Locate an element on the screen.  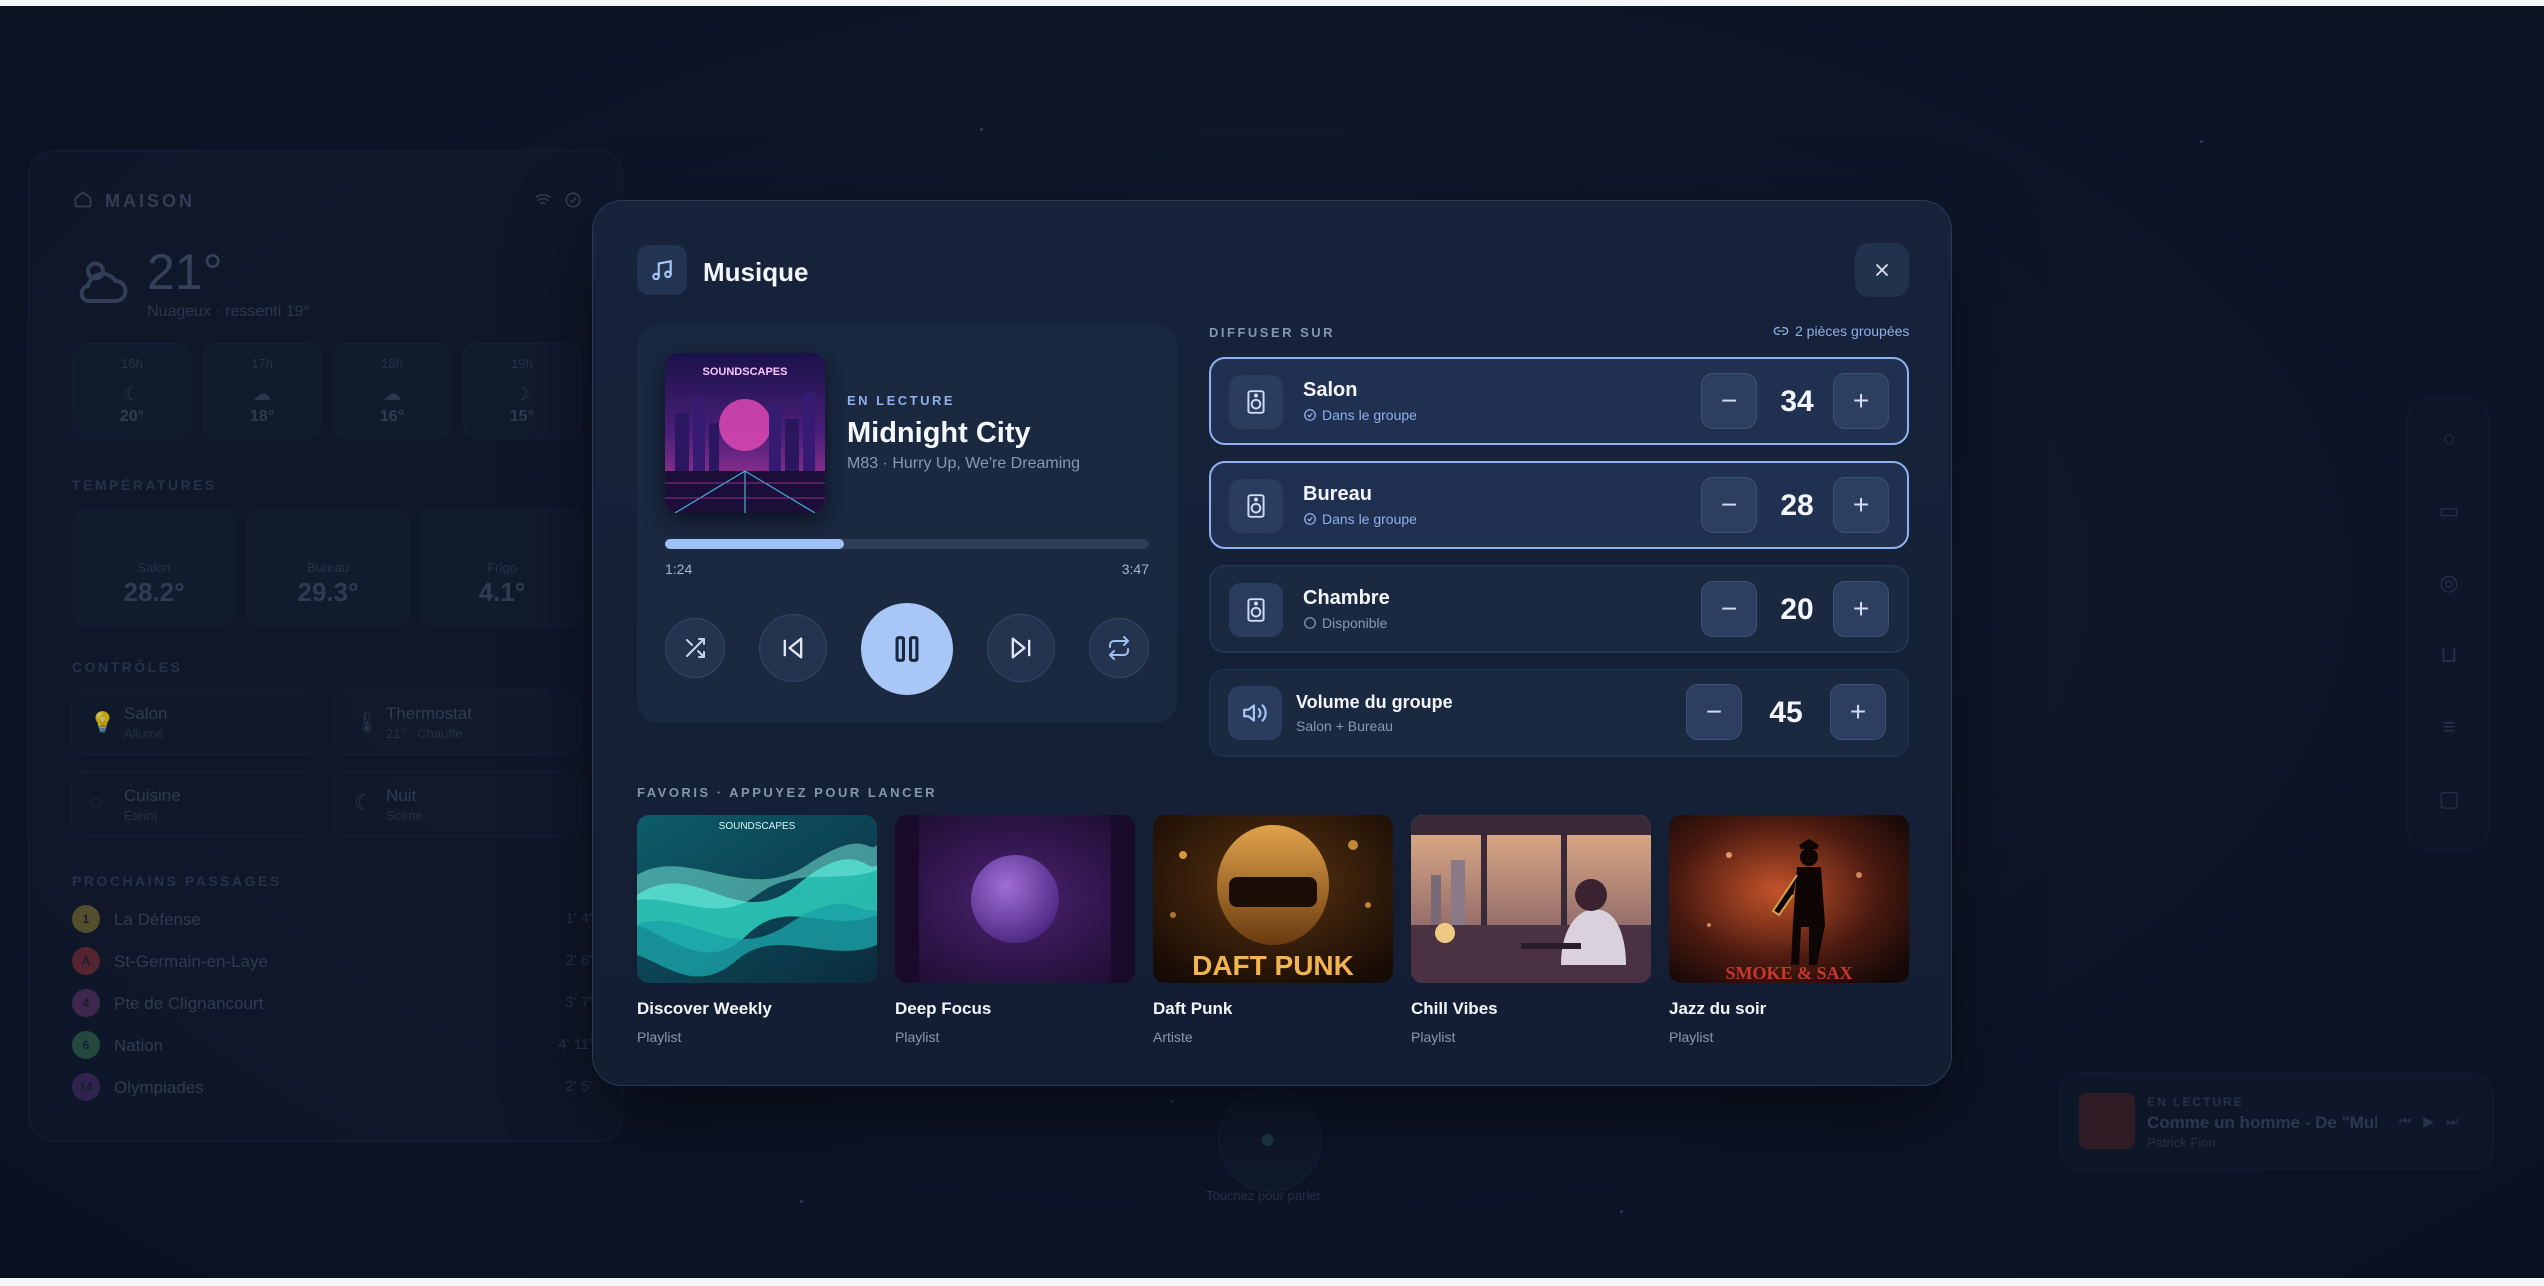
temperature-card: Salon 28.2° is located at coordinates (154, 568).